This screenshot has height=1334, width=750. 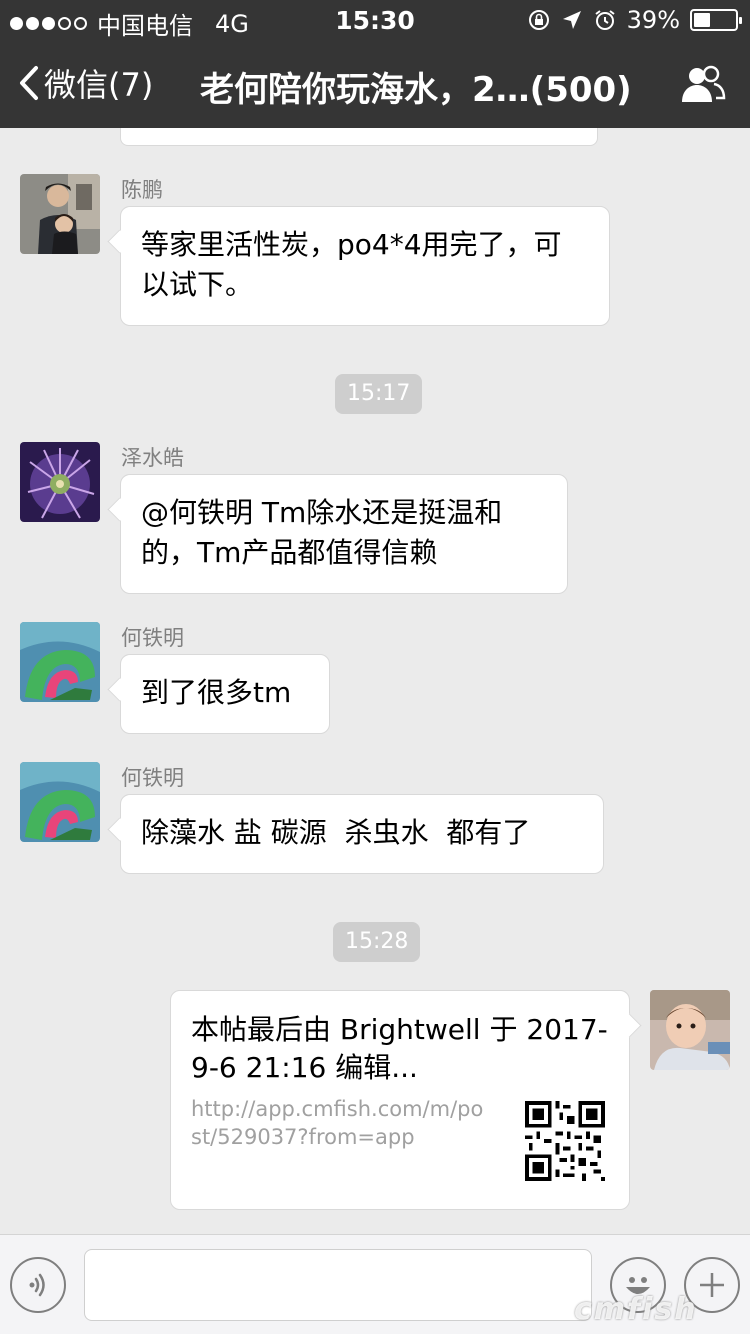 What do you see at coordinates (712, 1285) in the screenshot?
I see `plus-icon` at bounding box center [712, 1285].